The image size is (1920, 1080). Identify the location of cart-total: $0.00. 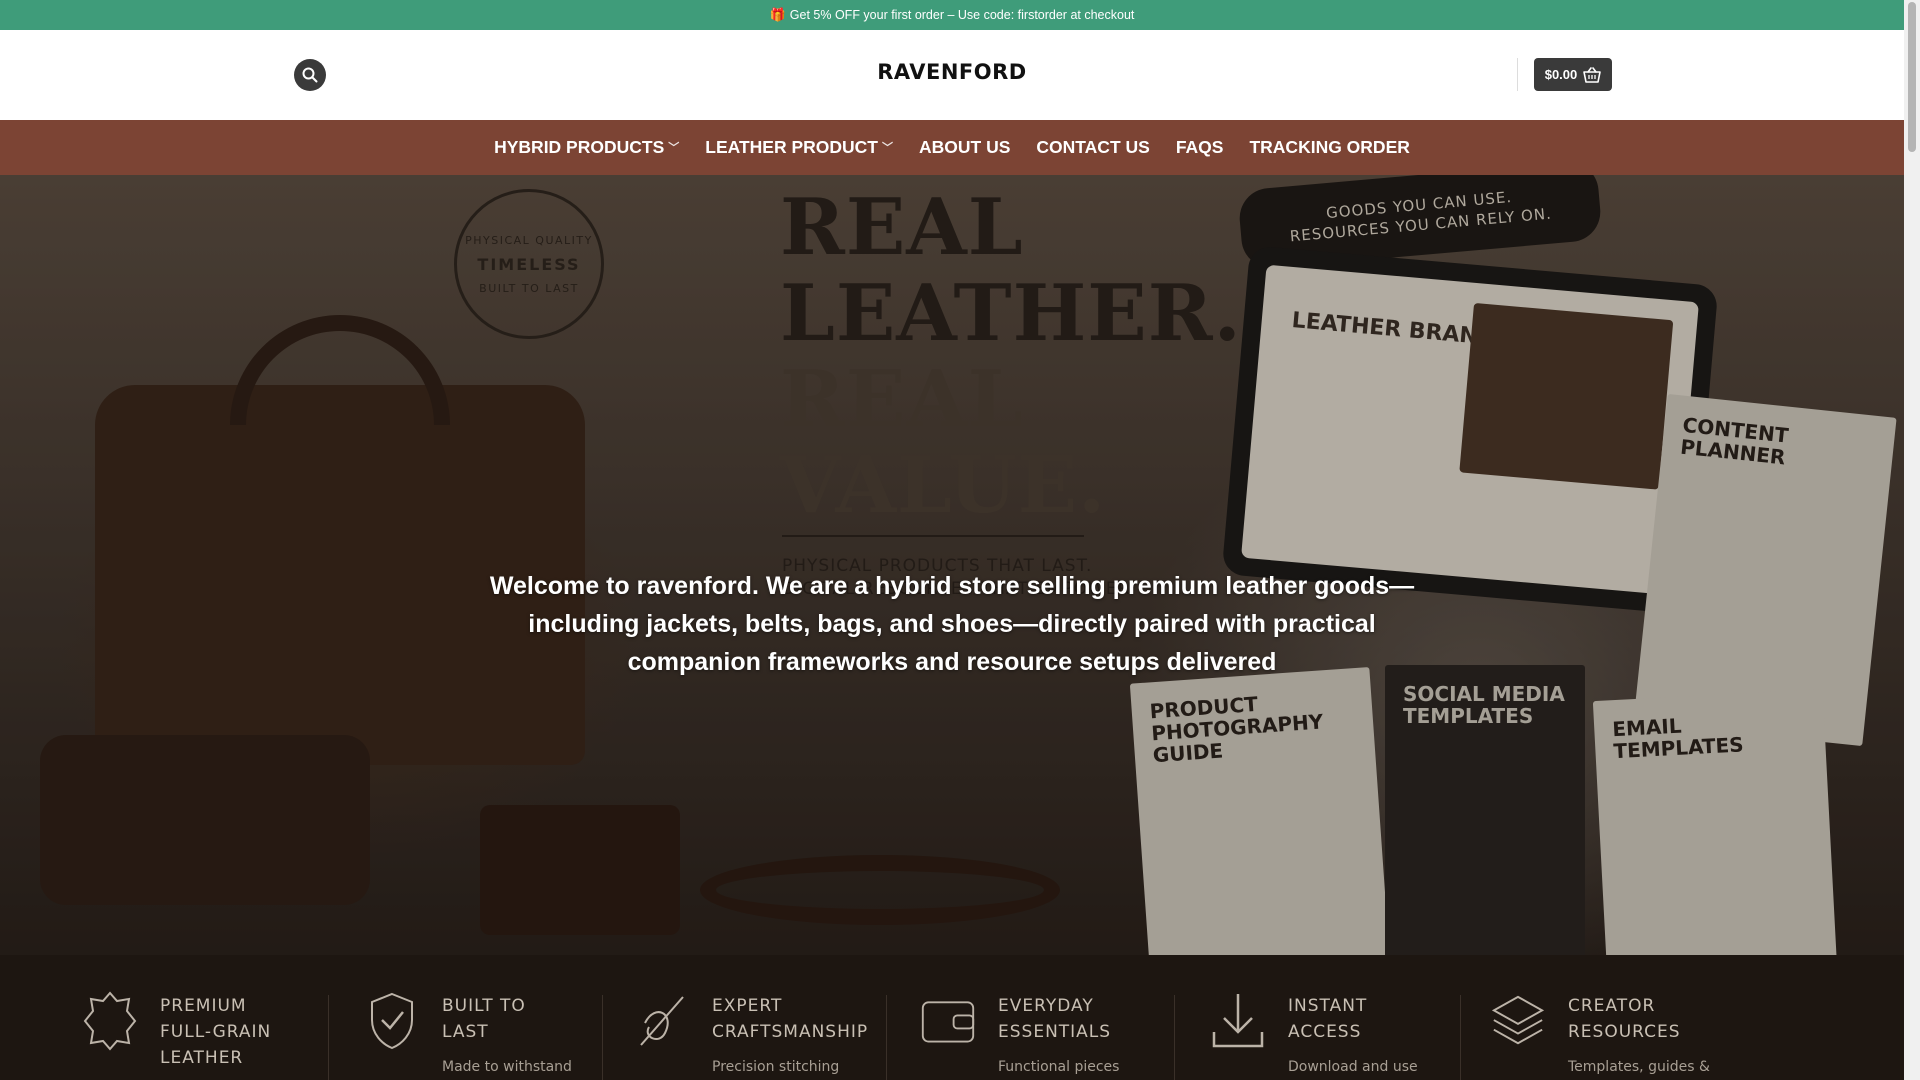
(1561, 74).